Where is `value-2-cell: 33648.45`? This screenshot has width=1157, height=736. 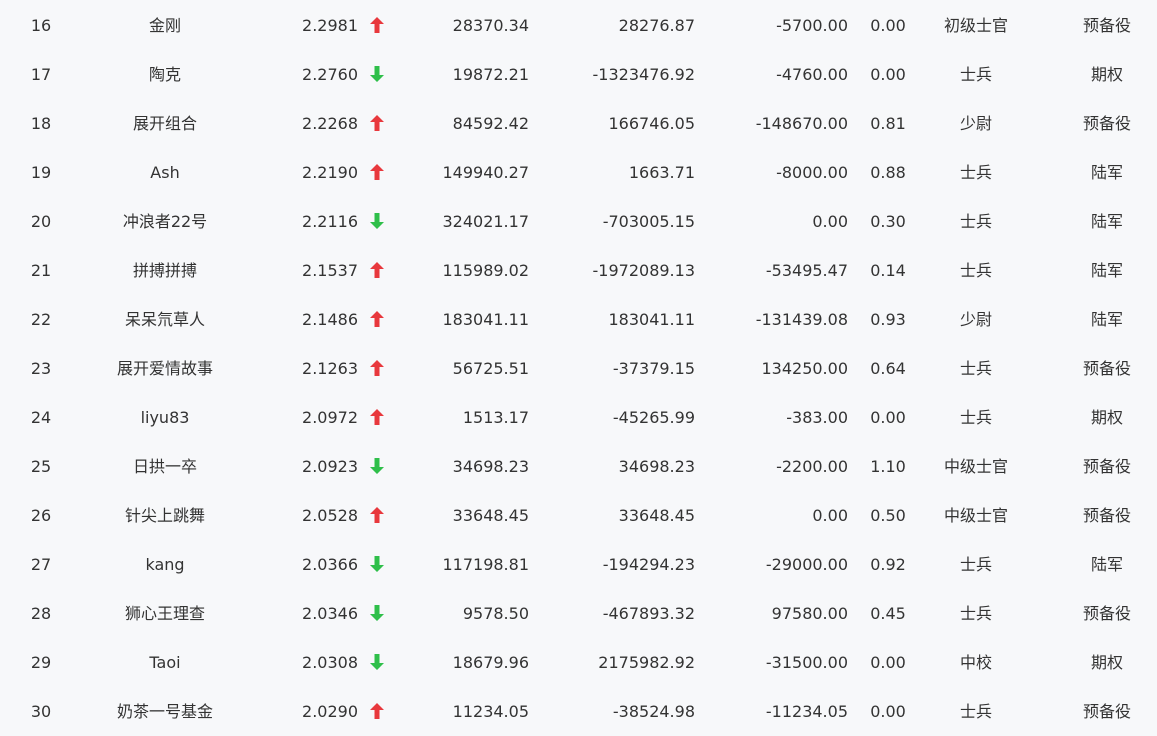
value-2-cell: 33648.45 is located at coordinates (656, 515).